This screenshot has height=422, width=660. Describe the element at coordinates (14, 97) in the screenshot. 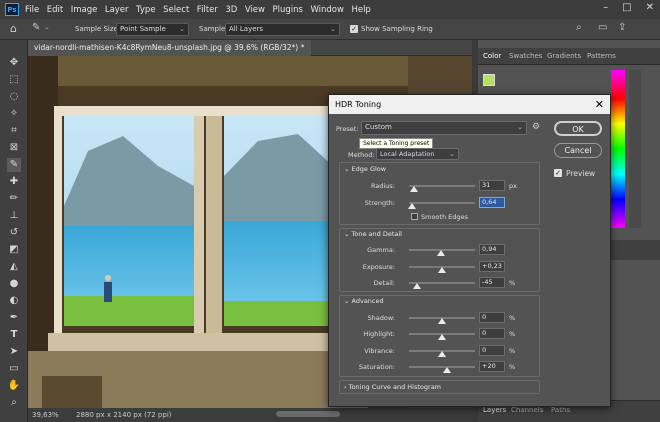

I see `lasso-tool-icon: ◌` at that location.